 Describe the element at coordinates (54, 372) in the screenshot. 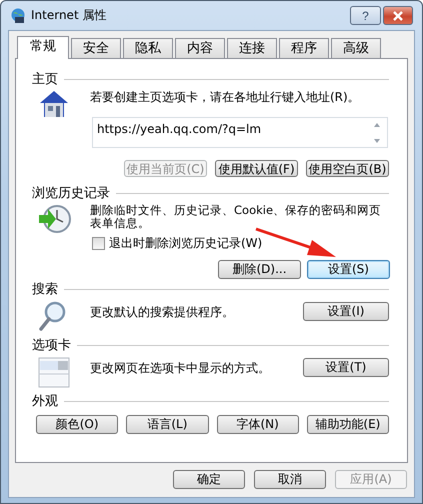

I see `tabs-window-icon` at that location.